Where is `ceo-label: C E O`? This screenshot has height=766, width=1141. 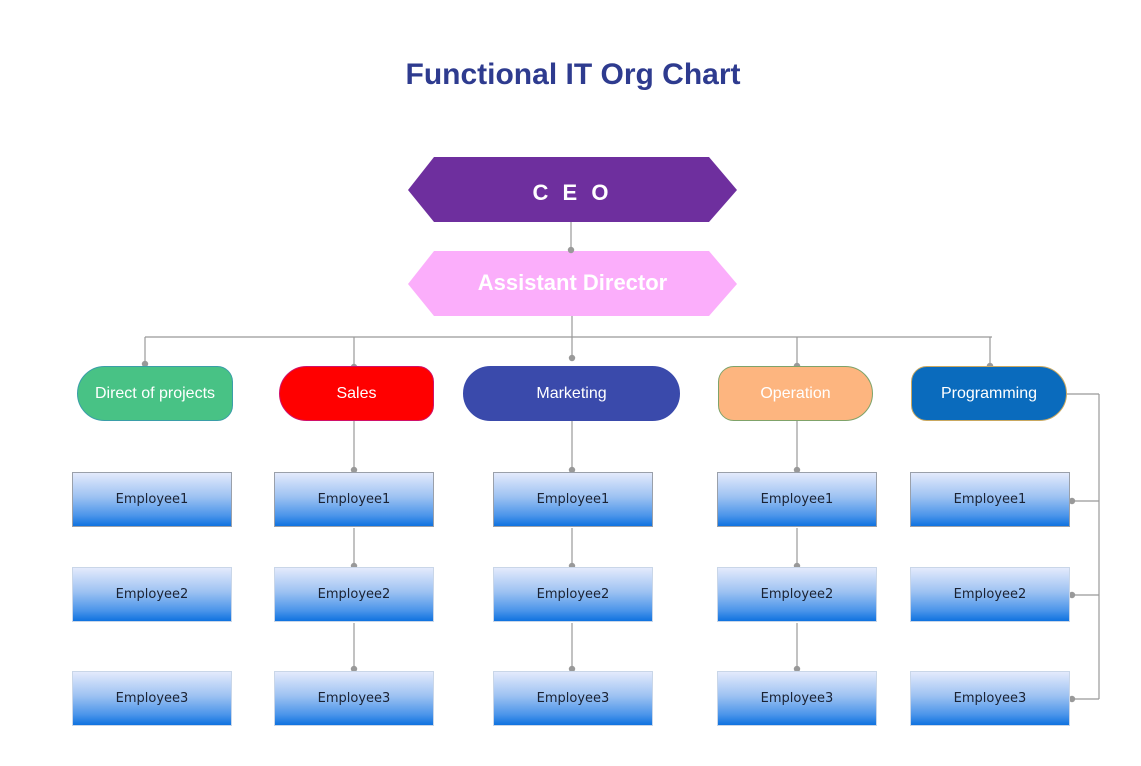 ceo-label: C E O is located at coordinates (572, 192).